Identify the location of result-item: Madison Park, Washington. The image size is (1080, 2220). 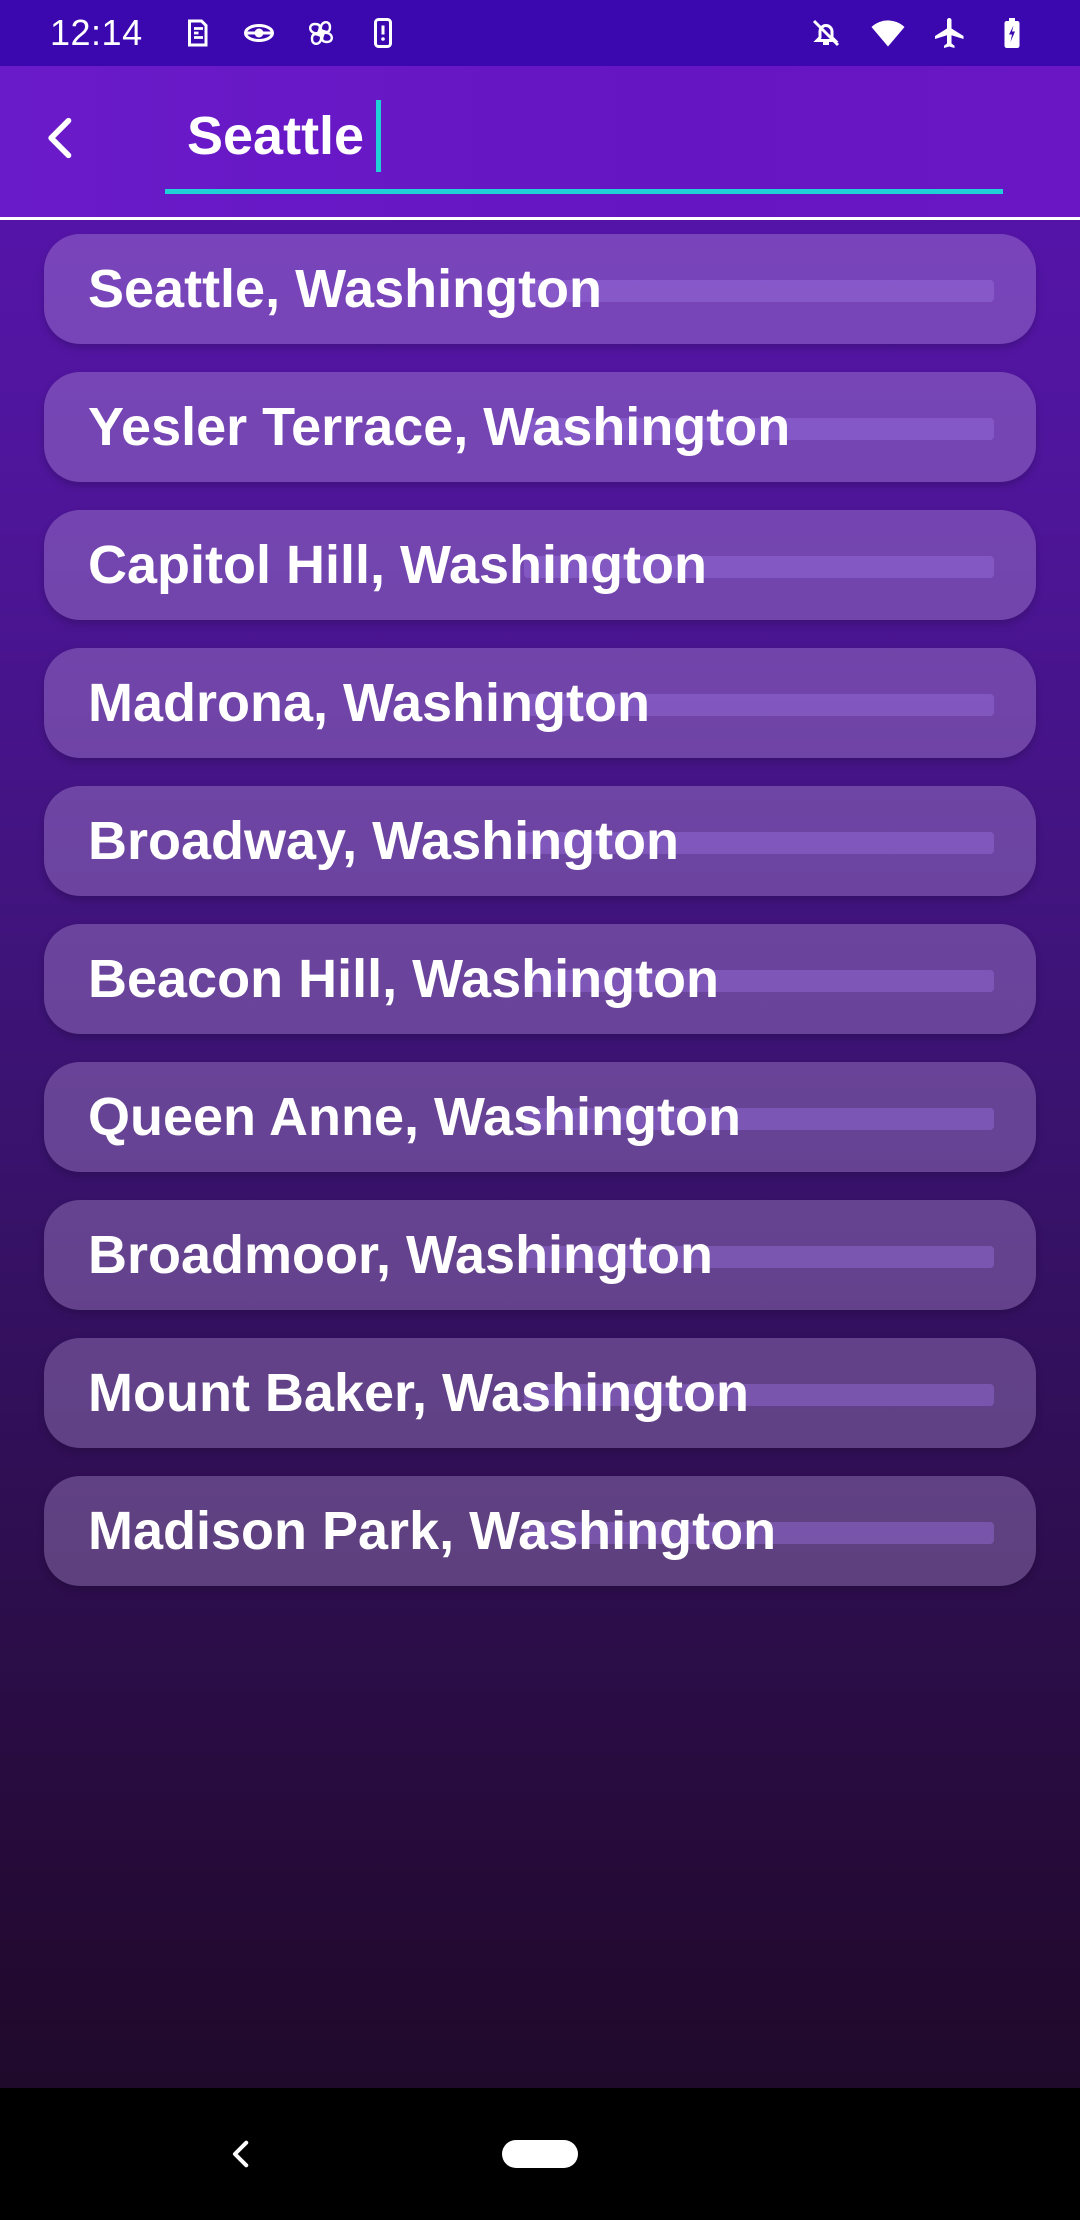
(540, 1531).